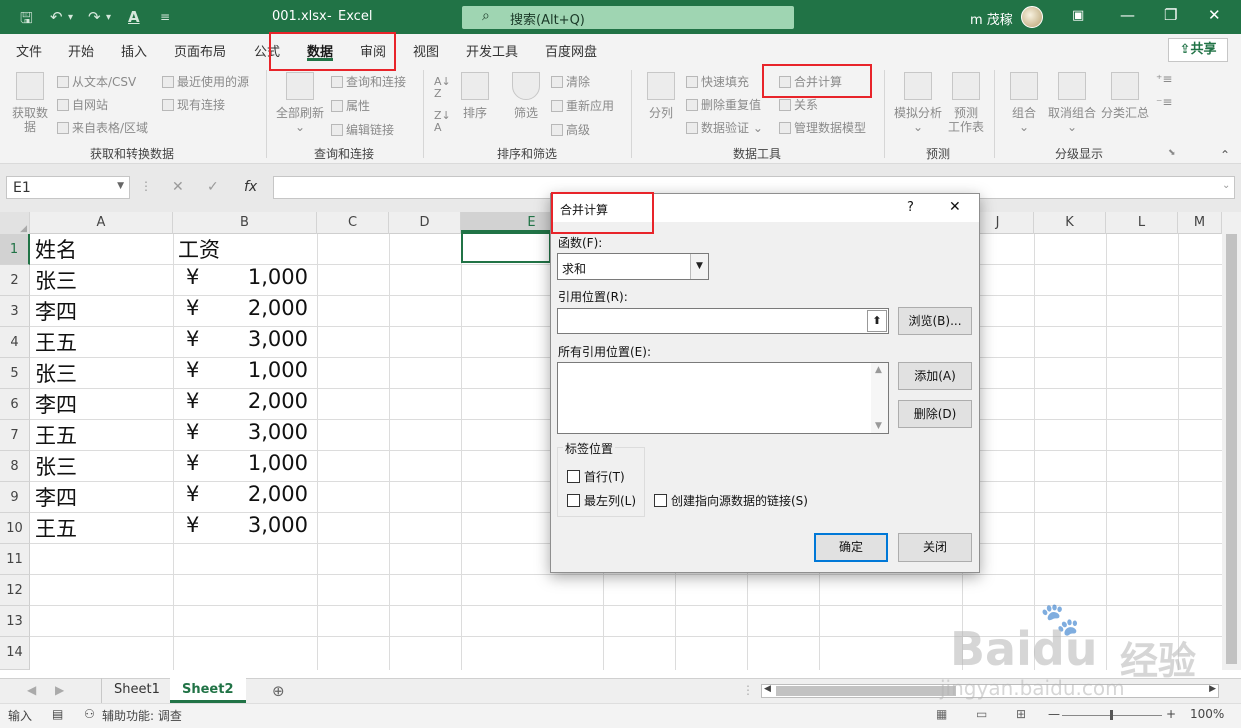  I want to click on cell-b3: 2,000, so click(278, 308).